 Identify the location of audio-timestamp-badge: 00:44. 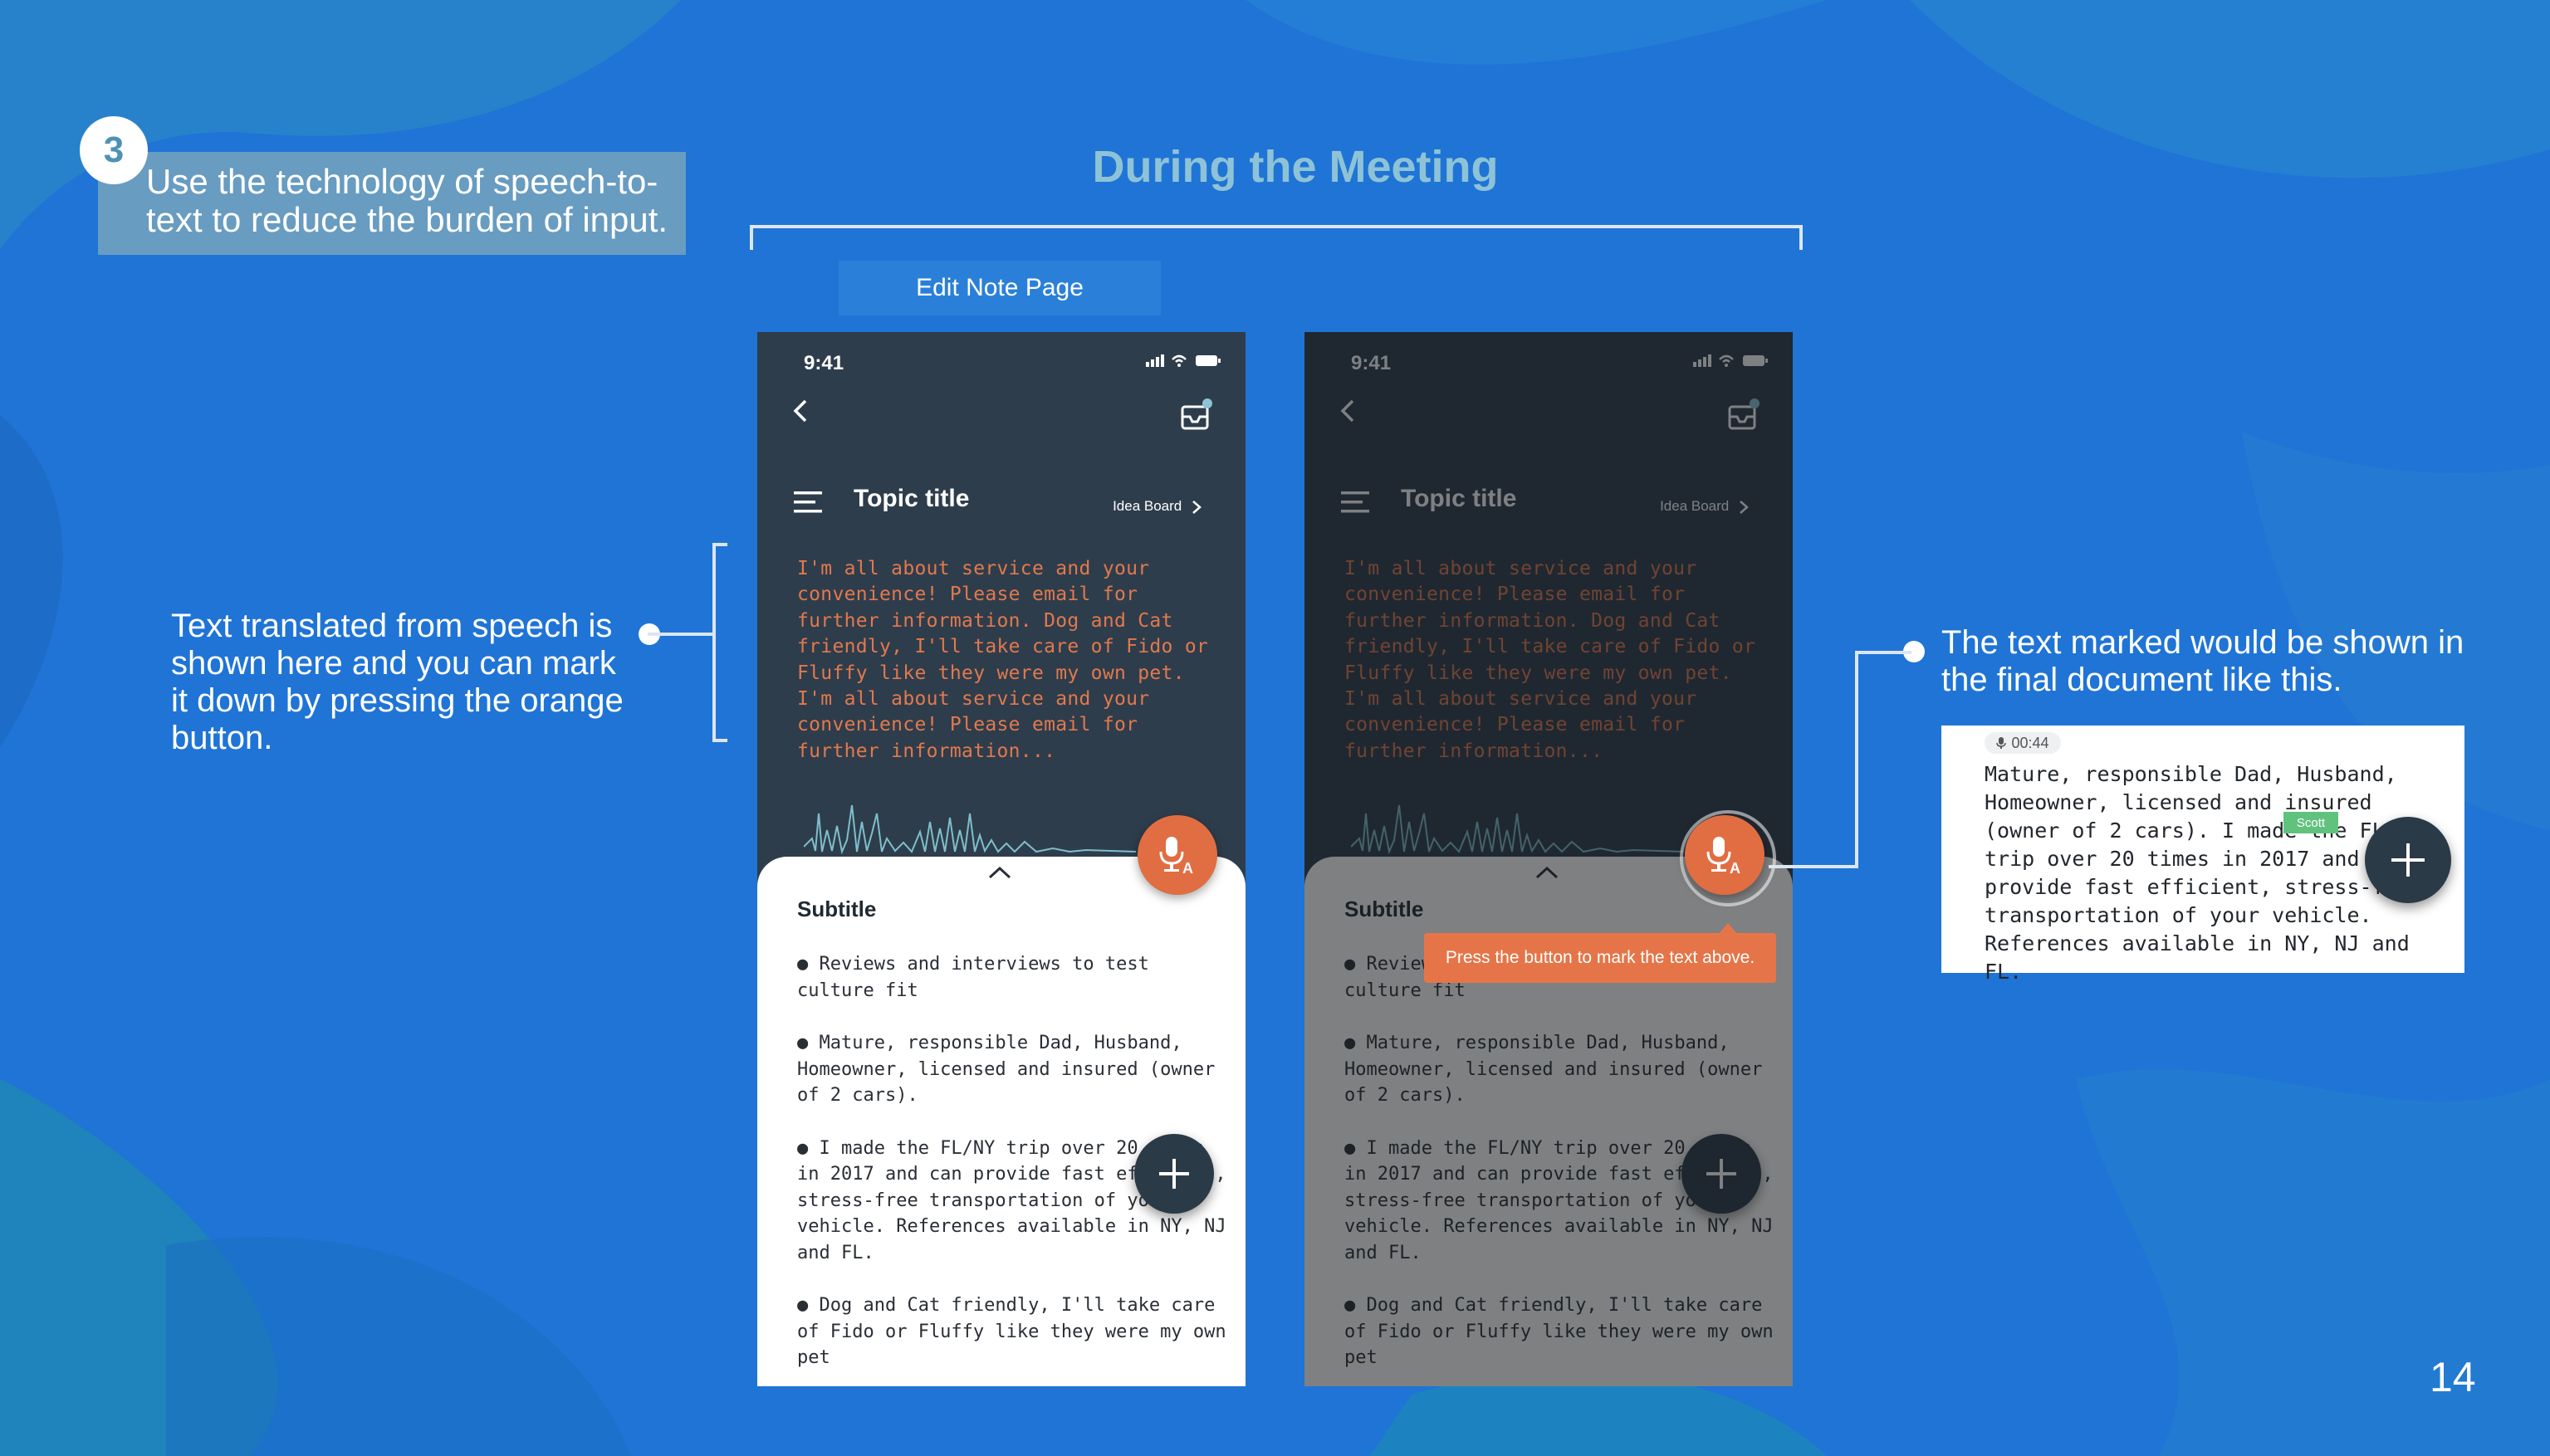
(2023, 743).